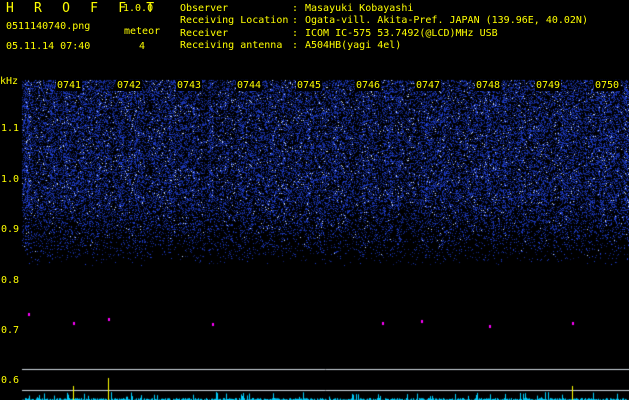  What do you see at coordinates (548, 85) in the screenshot?
I see `time-tick-label: 0749` at bounding box center [548, 85].